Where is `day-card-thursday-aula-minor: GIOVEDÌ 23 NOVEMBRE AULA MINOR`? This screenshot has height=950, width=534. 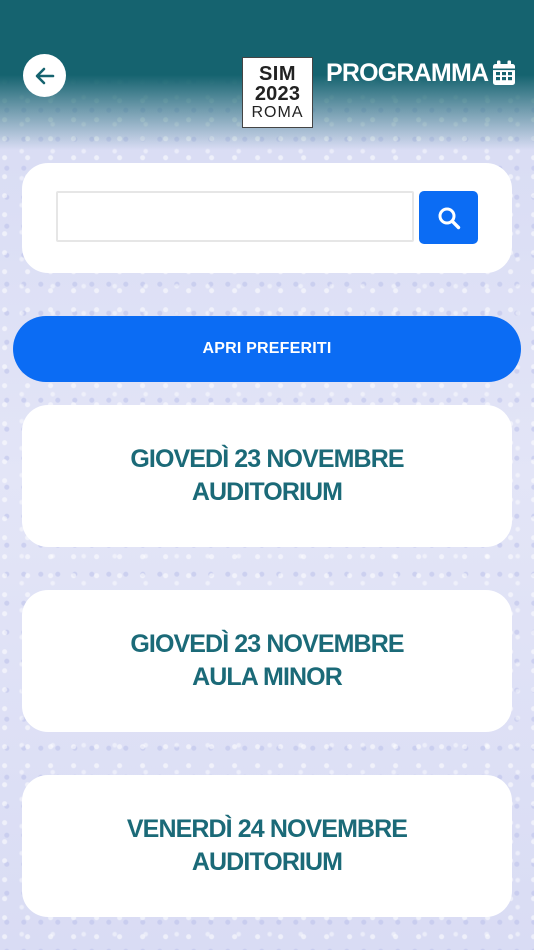 day-card-thursday-aula-minor: GIOVEDÌ 23 NOVEMBRE AULA MINOR is located at coordinates (267, 661).